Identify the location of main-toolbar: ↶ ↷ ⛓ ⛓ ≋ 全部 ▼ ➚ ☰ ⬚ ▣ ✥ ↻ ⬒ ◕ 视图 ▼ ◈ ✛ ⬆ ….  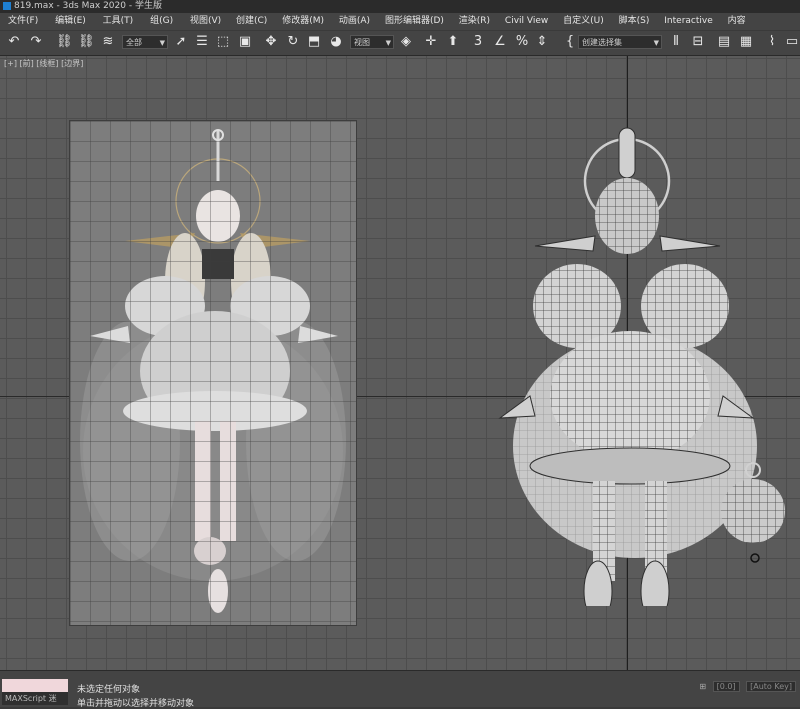
(400, 43).